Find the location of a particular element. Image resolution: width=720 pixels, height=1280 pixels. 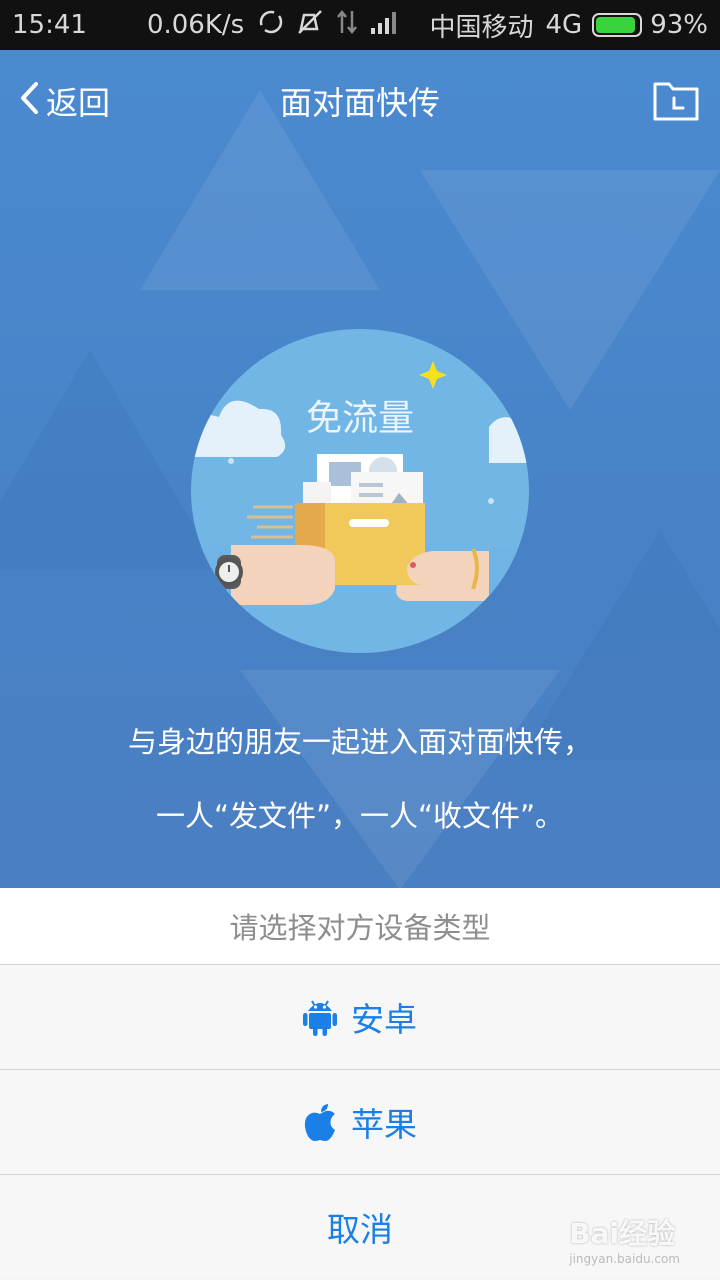

description: 与身边的朋友一起进入面对面快传， 一人“发文件”，一人“收文件”。 is located at coordinates (360, 779).